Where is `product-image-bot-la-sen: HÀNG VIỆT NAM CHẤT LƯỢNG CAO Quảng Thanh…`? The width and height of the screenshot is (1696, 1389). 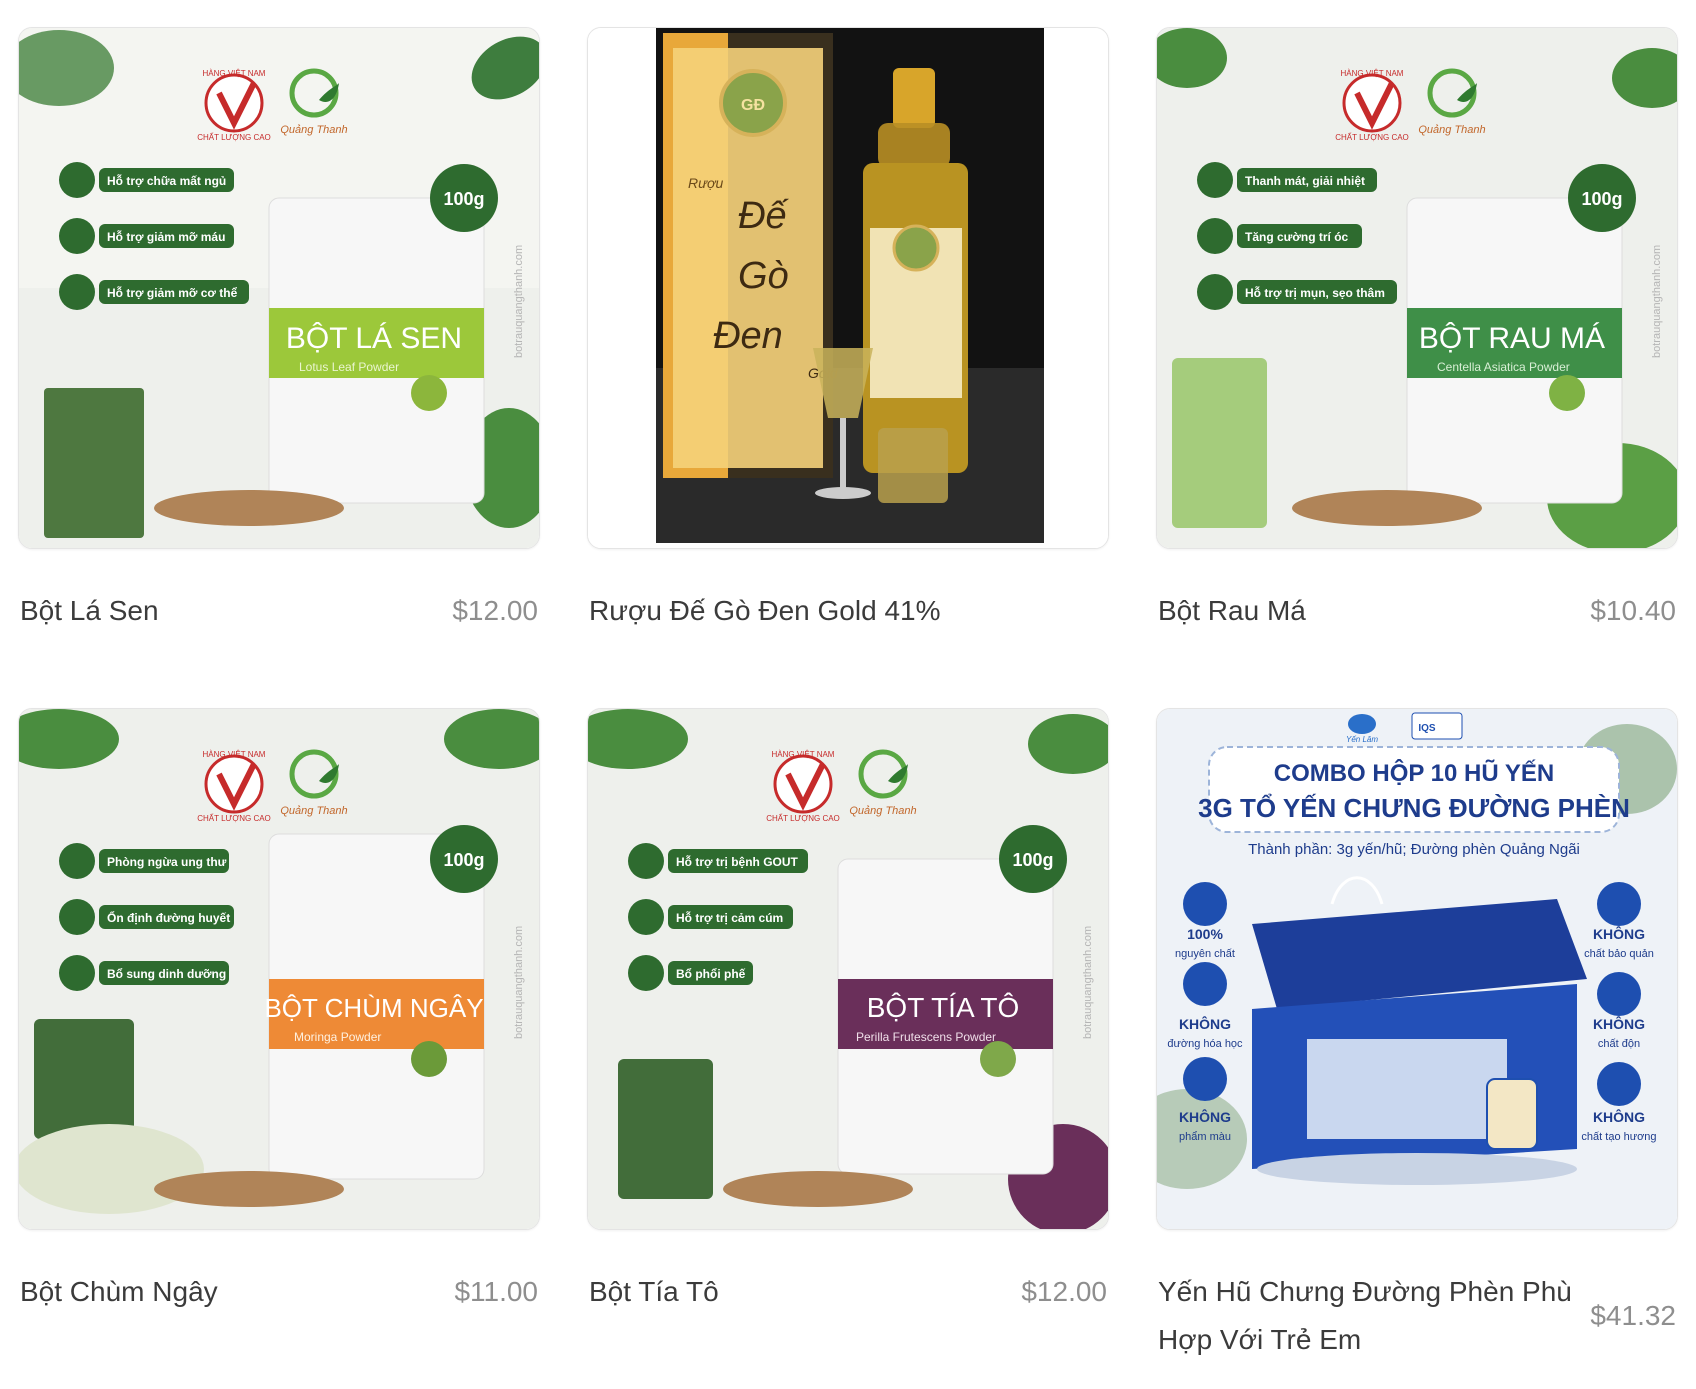 product-image-bot-la-sen: HÀNG VIỆT NAM CHẤT LƯỢNG CAO Quảng Thanh… is located at coordinates (279, 288).